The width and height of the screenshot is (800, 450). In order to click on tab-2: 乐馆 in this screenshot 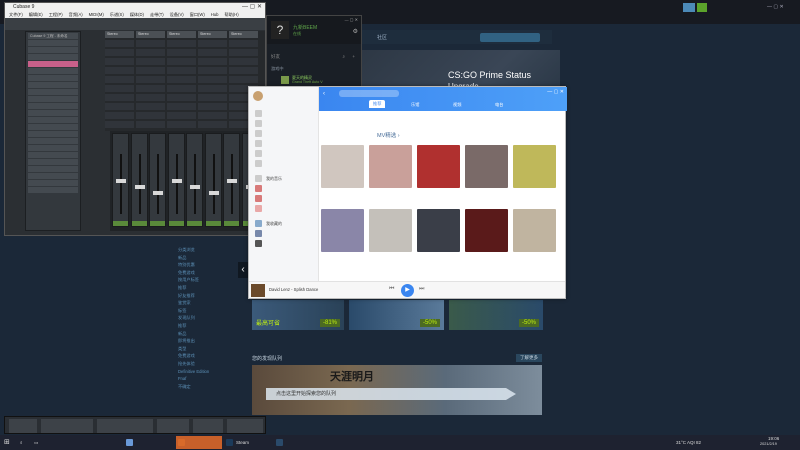, I will do `click(415, 105)`.